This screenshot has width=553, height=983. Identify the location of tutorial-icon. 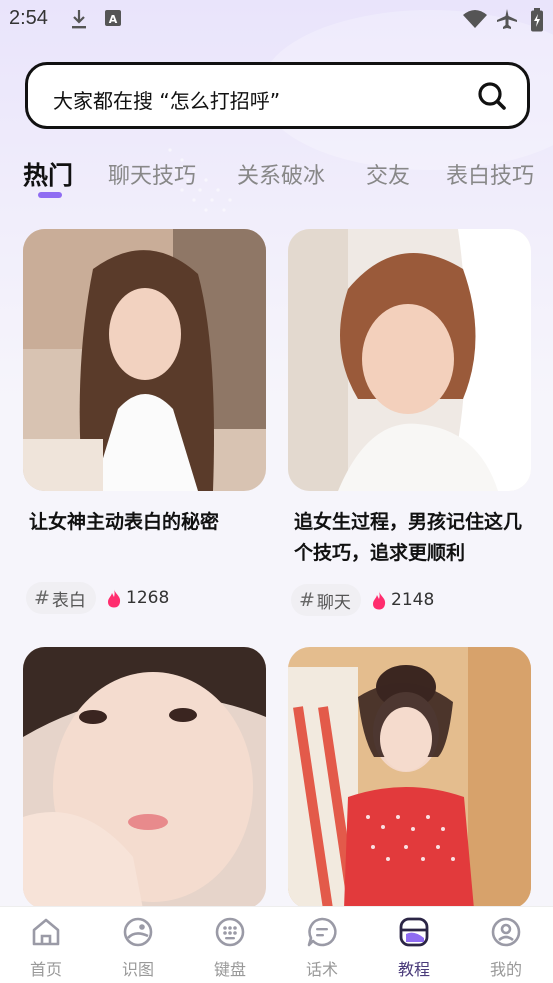
(414, 932).